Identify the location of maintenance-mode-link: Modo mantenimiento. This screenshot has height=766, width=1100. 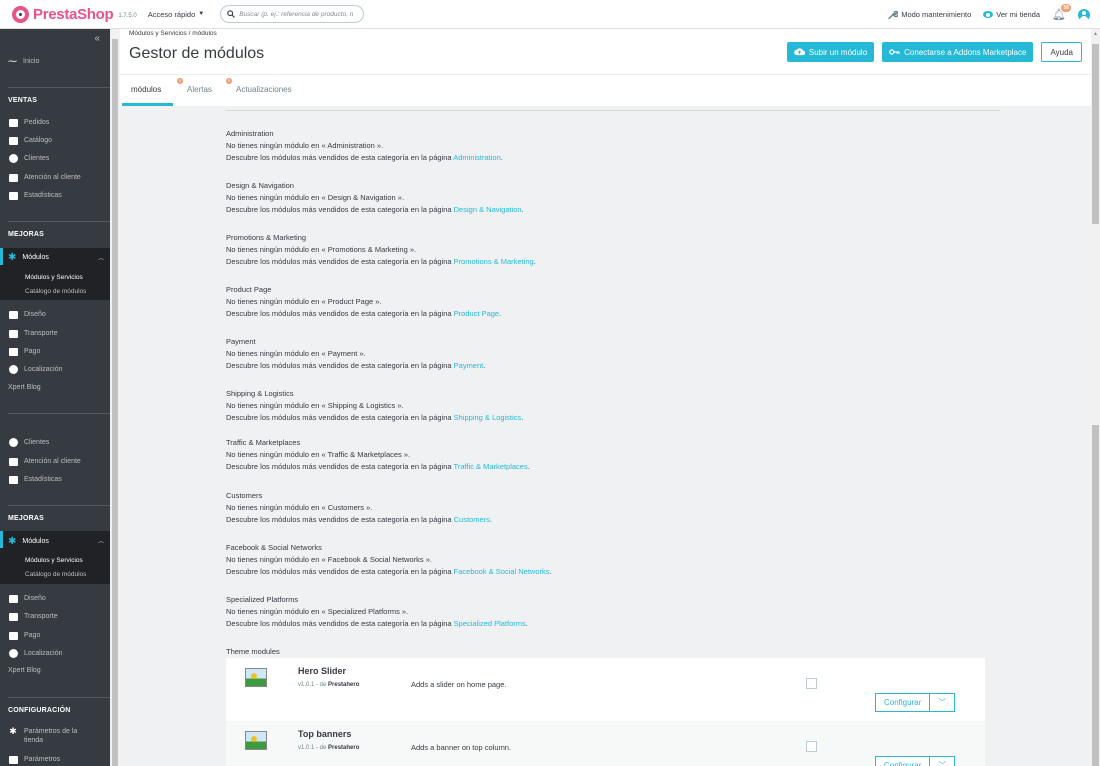
(929, 15).